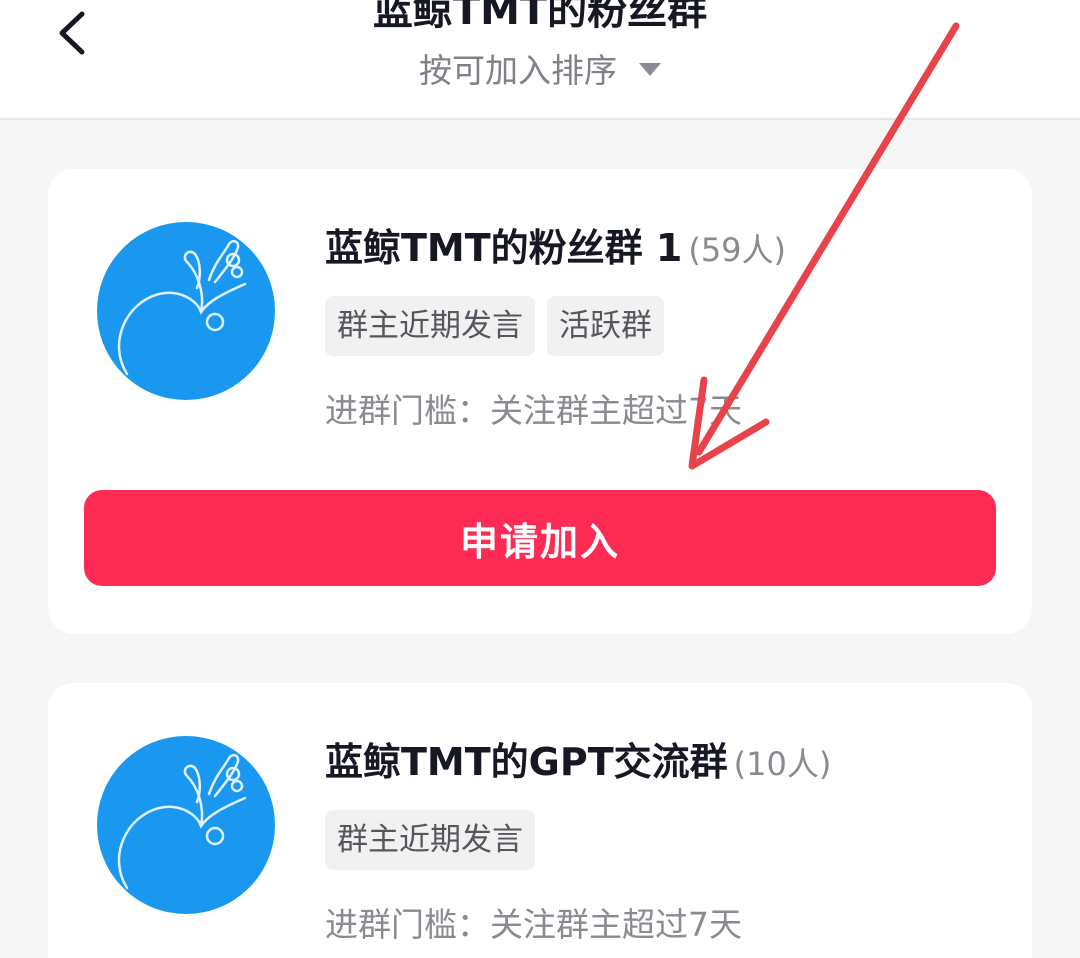  Describe the element at coordinates (737, 250) in the screenshot. I see `member-count: (59人)` at that location.